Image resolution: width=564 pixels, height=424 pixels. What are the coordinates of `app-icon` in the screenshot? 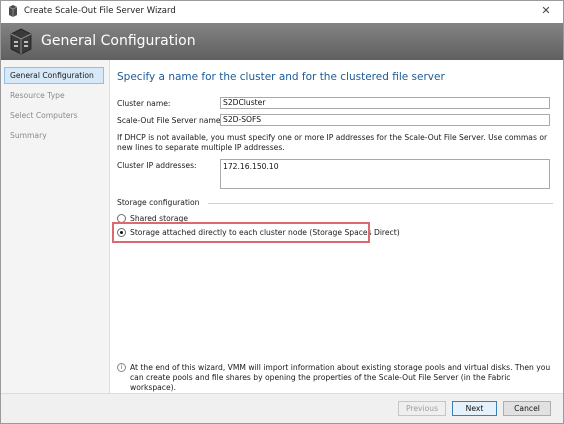 It's located at (13, 11).